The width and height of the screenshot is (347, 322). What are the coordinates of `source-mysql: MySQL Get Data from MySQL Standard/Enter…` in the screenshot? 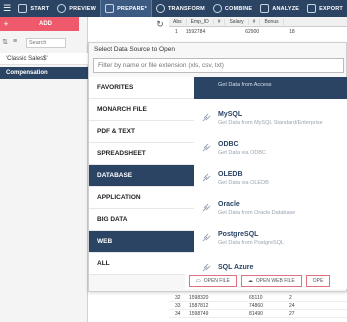 It's located at (270, 118).